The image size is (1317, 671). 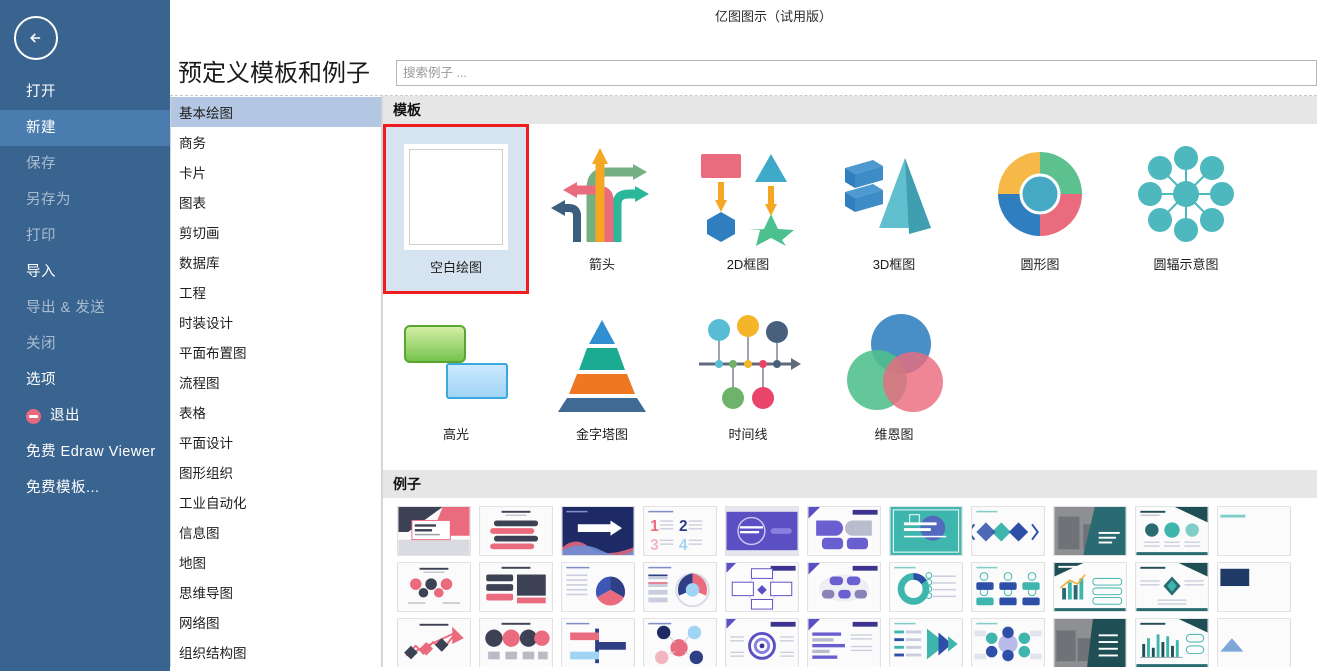 What do you see at coordinates (276, 442) in the screenshot?
I see `category-item-graphic-design: 平面设计` at bounding box center [276, 442].